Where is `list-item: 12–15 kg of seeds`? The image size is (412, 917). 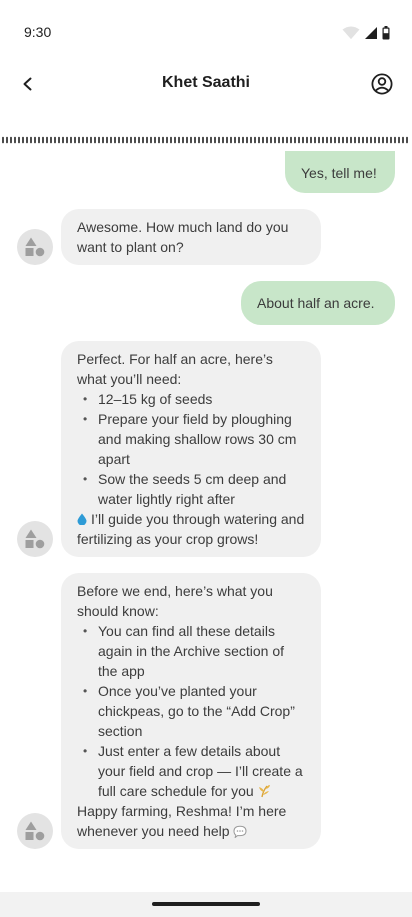
list-item: 12–15 kg of seeds is located at coordinates (194, 399).